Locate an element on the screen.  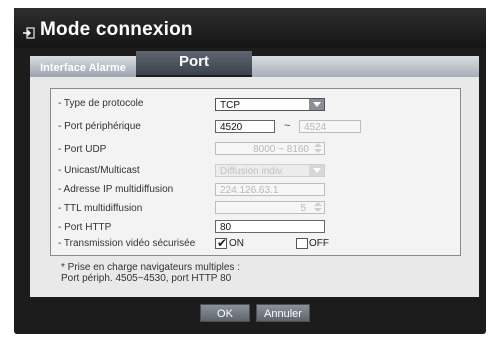
unicast-value: Diffusion indiv. is located at coordinates (252, 171).